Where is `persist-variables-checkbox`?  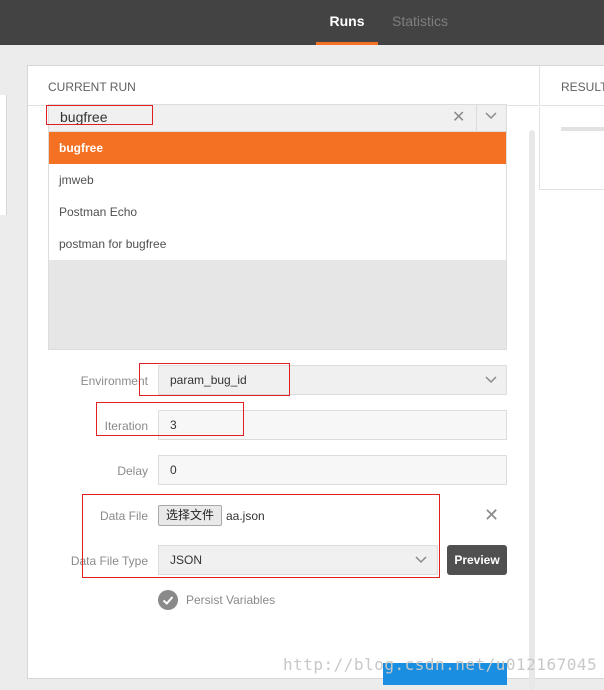
persist-variables-checkbox is located at coordinates (168, 600).